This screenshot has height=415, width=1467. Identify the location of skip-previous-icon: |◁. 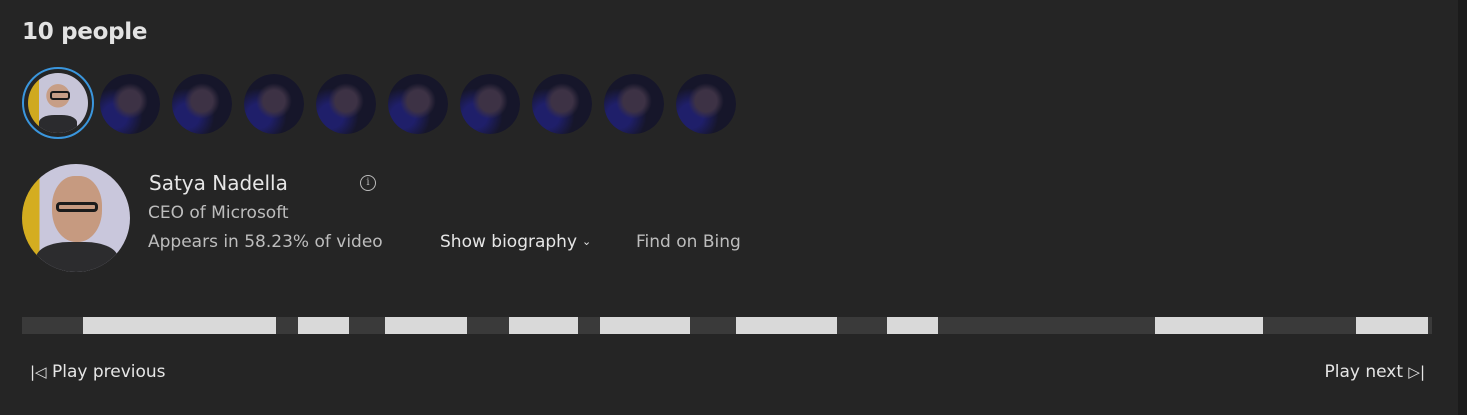
(38, 372).